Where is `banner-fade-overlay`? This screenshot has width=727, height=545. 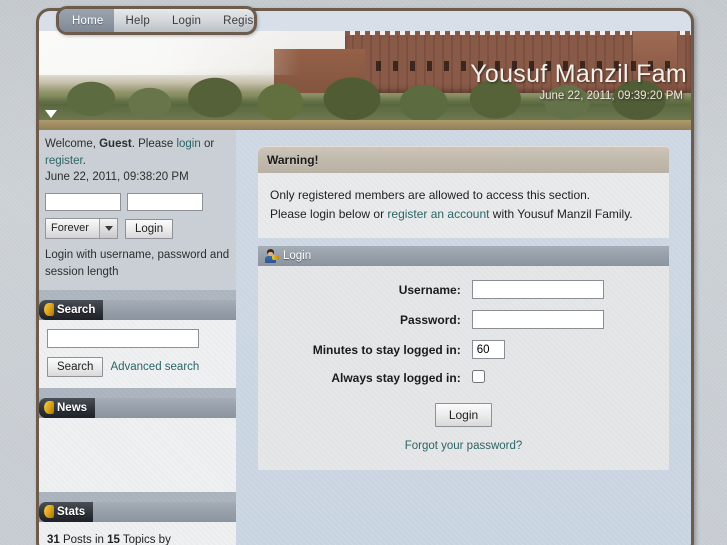 banner-fade-overlay is located at coordinates (169, 53).